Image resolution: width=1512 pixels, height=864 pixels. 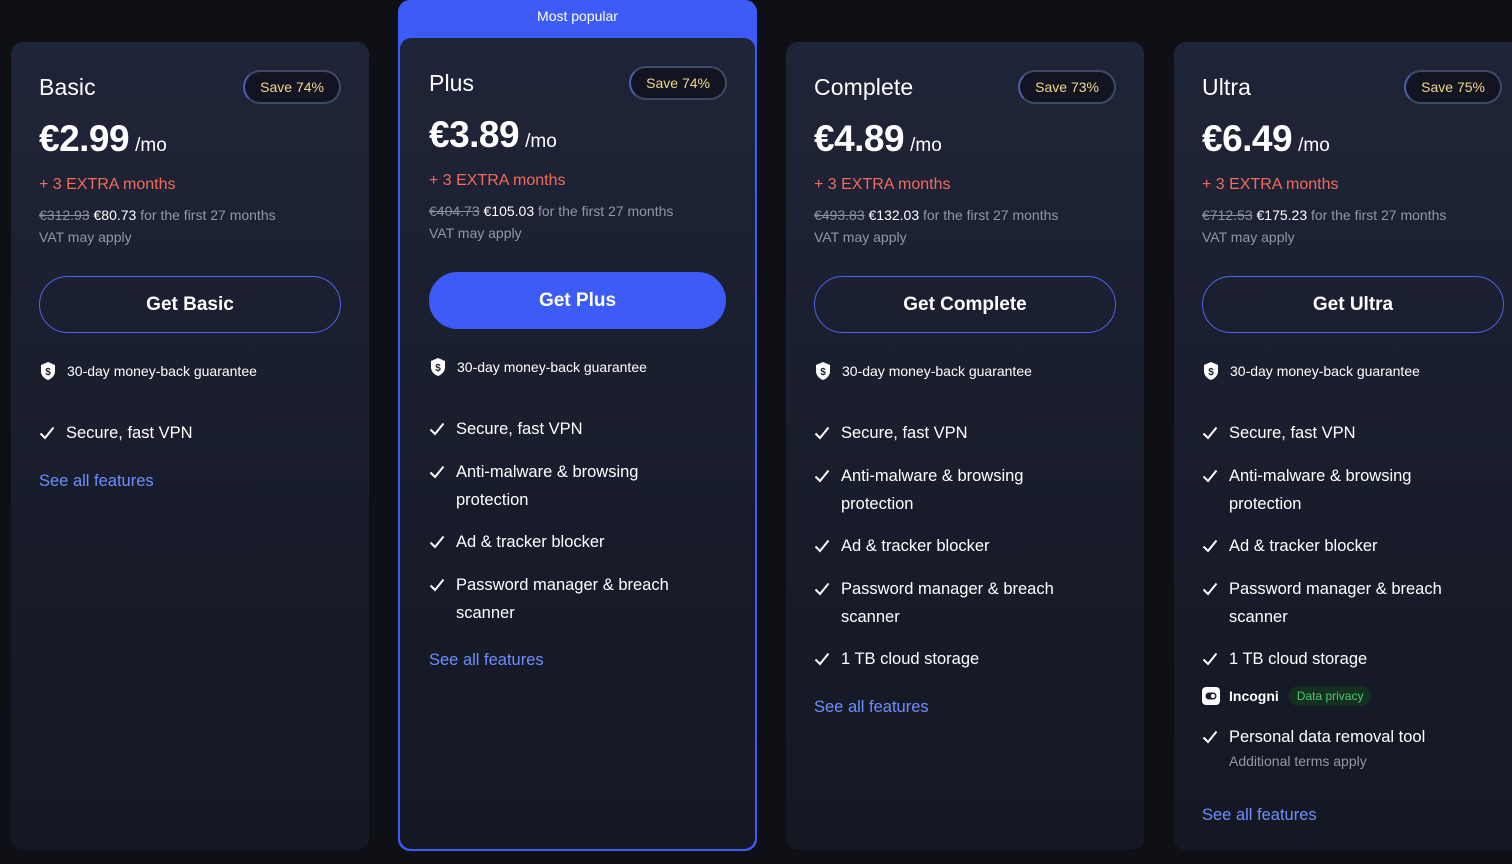 I want to click on save-badge: Save 75%, so click(x=1453, y=87).